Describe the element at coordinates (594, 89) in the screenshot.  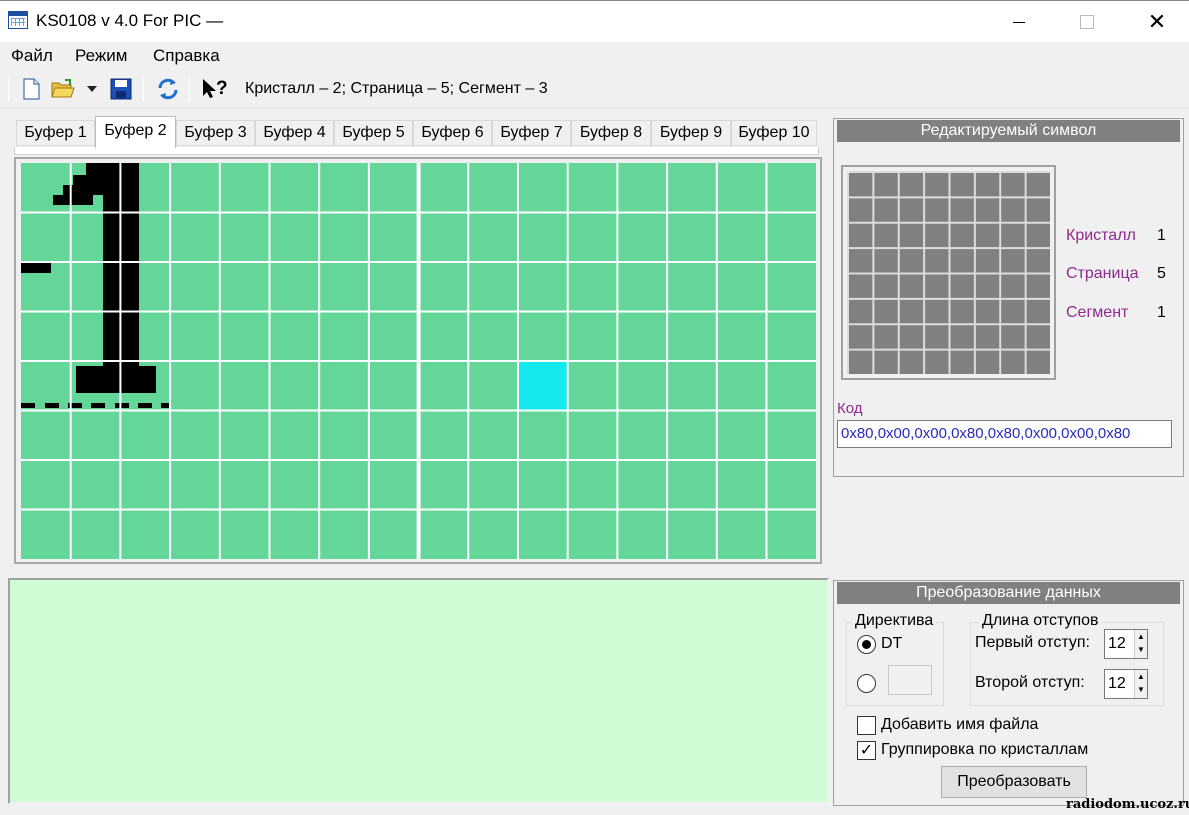
I see `toolbar: ?` at that location.